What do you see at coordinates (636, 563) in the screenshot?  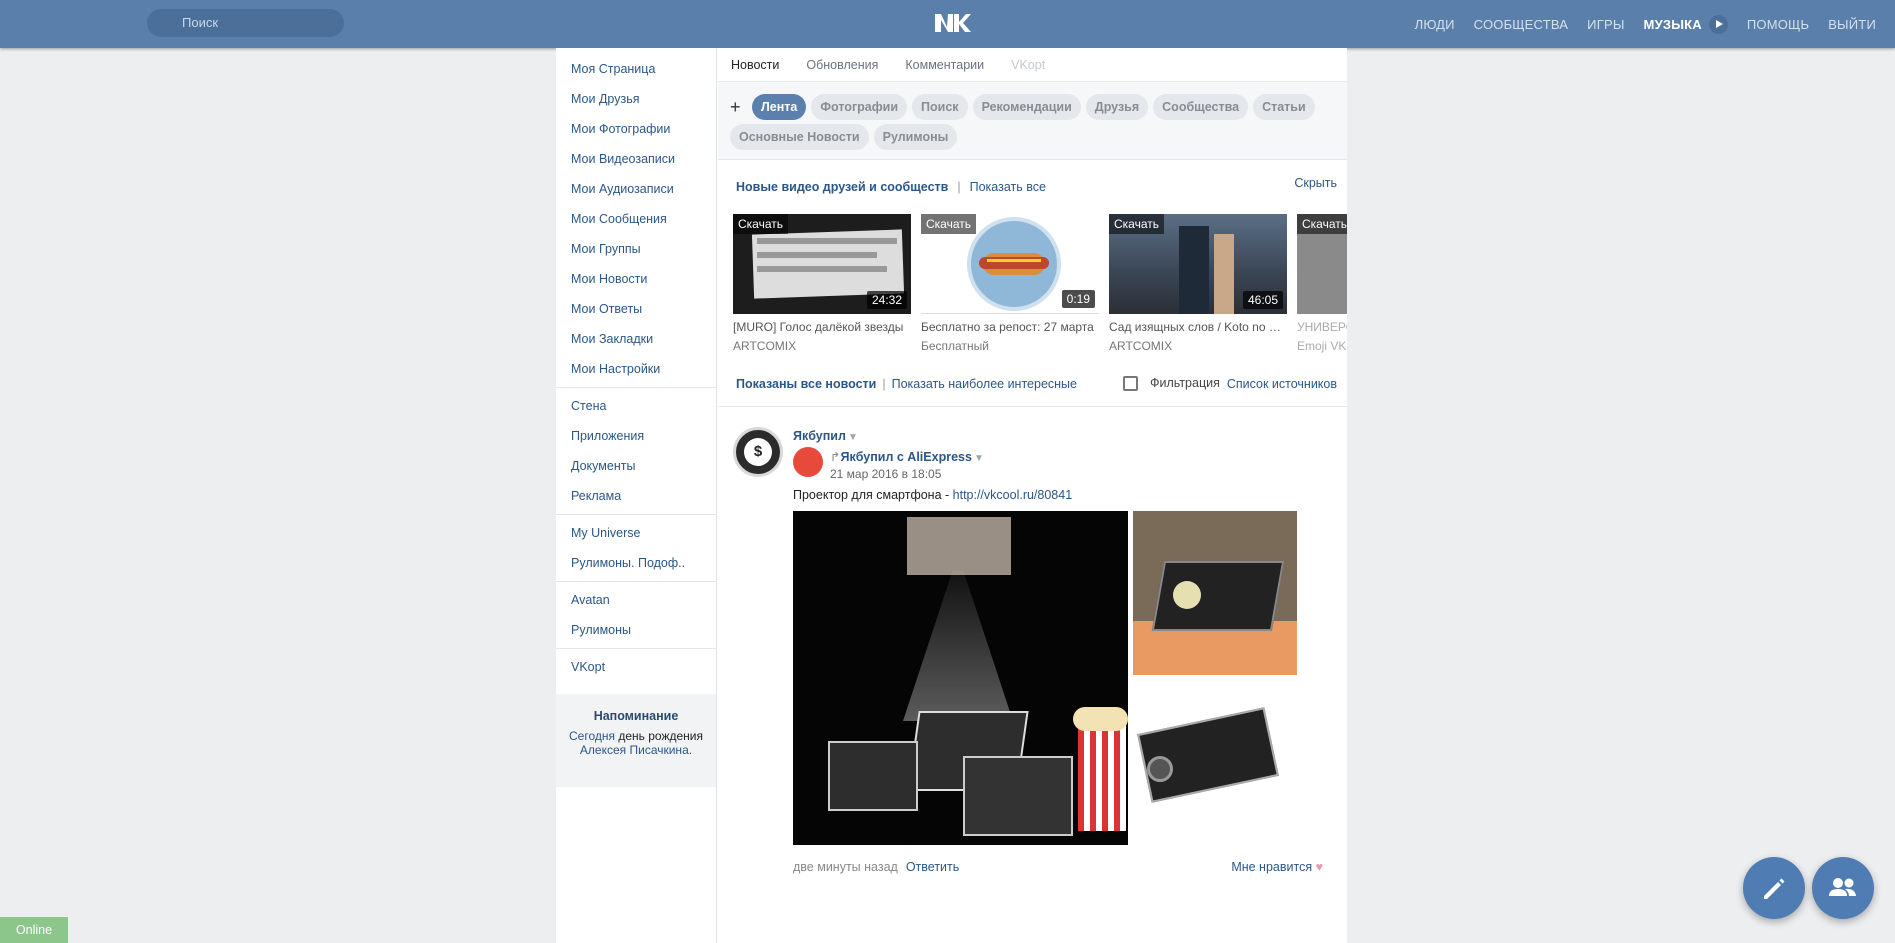 I see `sidebar-item-rulimony-podof: Рулимоны. Подоф..` at bounding box center [636, 563].